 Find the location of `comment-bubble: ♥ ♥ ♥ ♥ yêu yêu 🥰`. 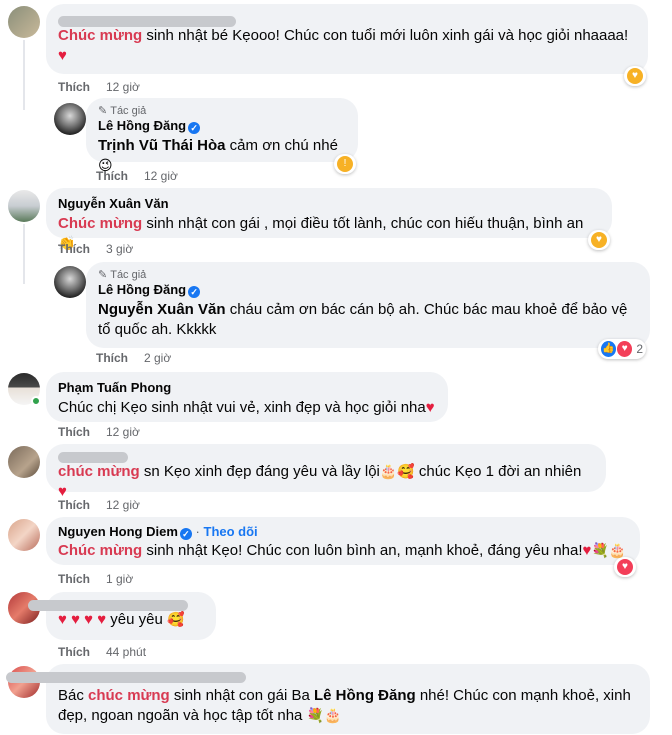

comment-bubble: ♥ ♥ ♥ ♥ yêu yêu 🥰 is located at coordinates (122, 616).